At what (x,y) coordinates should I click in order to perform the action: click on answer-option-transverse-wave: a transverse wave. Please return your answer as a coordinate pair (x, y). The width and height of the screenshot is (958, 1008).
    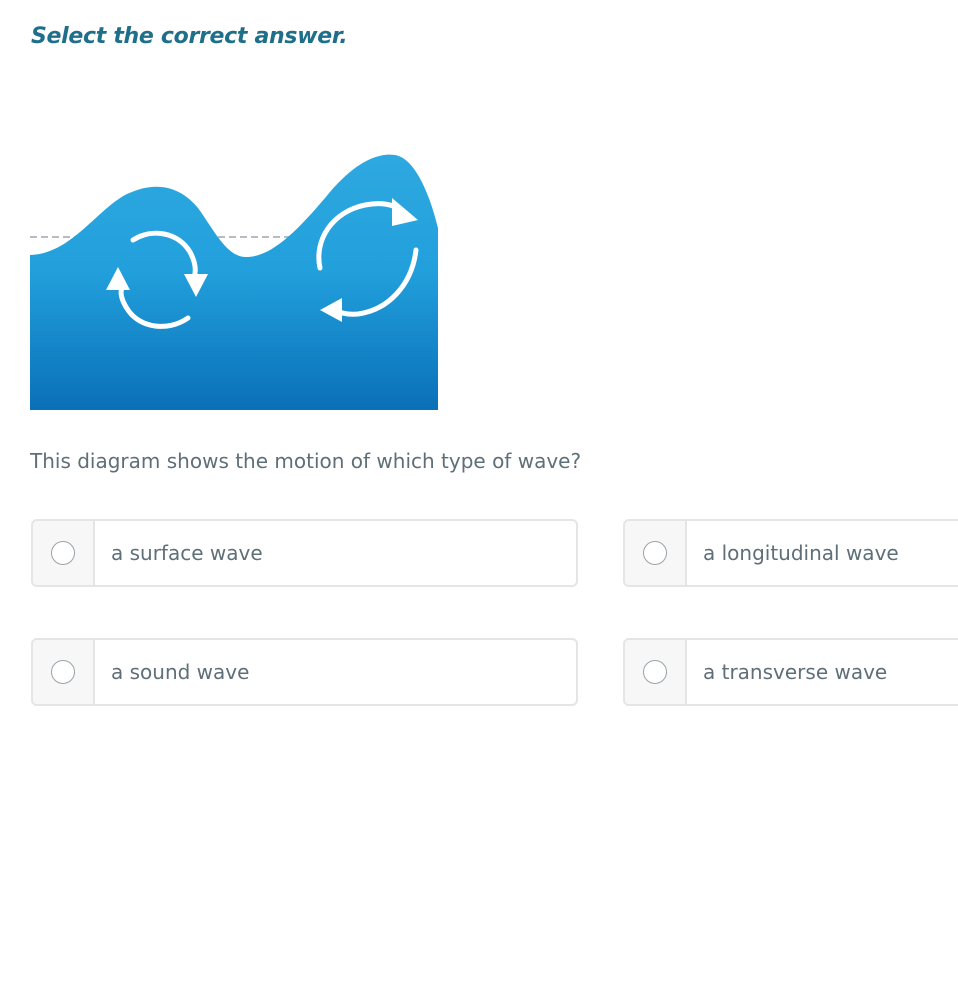
    Looking at the image, I should click on (790, 672).